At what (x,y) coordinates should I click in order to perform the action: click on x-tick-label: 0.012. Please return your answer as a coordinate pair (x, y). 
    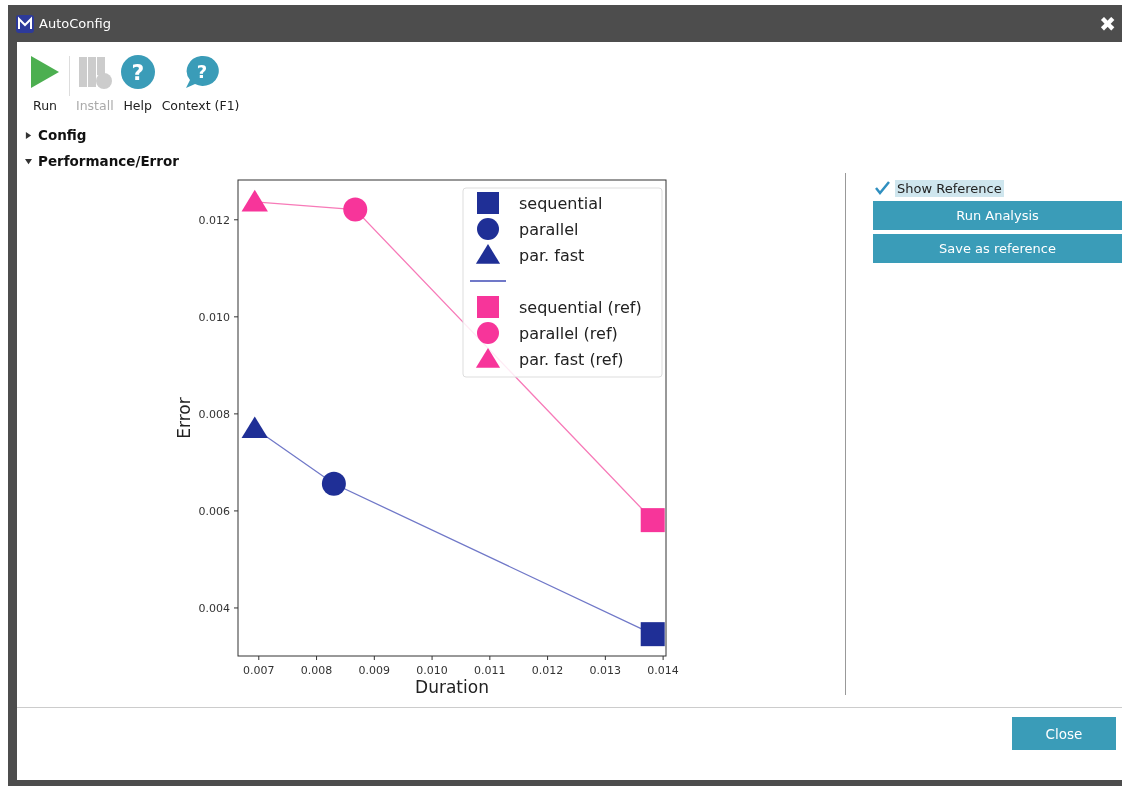
    Looking at the image, I should click on (547, 670).